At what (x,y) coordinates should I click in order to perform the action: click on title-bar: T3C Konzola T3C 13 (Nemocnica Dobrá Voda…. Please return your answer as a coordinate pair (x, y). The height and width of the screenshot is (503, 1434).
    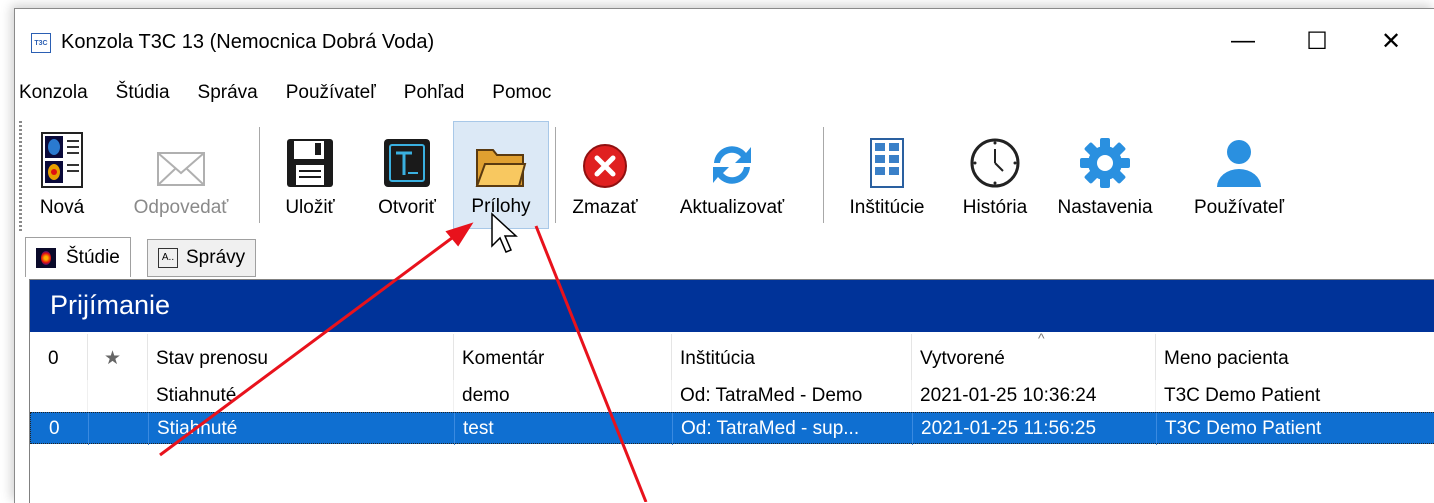
    Looking at the image, I should click on (724, 41).